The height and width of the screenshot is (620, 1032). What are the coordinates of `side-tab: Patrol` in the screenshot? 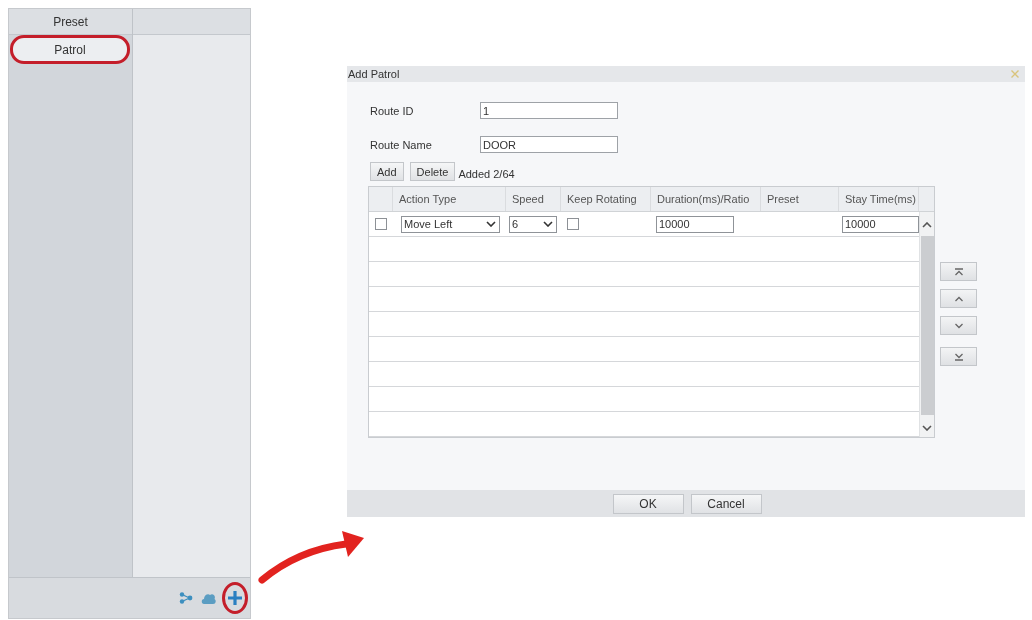 It's located at (70, 49).